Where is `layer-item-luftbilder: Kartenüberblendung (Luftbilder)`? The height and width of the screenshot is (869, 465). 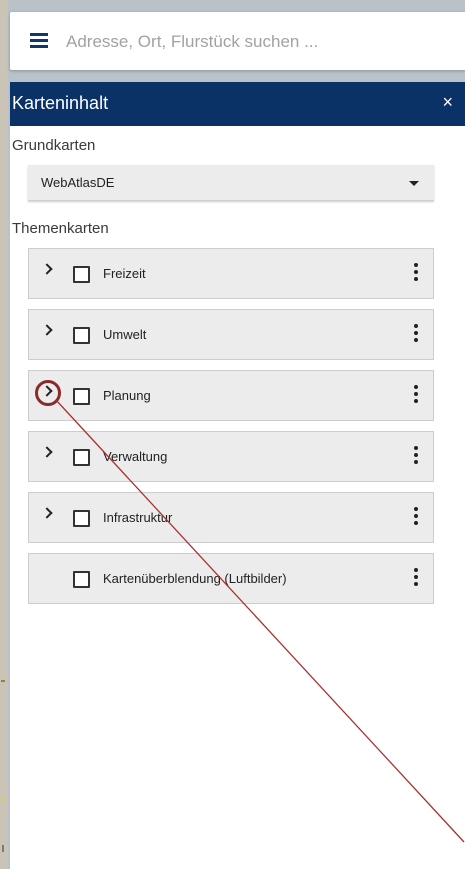 layer-item-luftbilder: Kartenüberblendung (Luftbilder) is located at coordinates (231, 578).